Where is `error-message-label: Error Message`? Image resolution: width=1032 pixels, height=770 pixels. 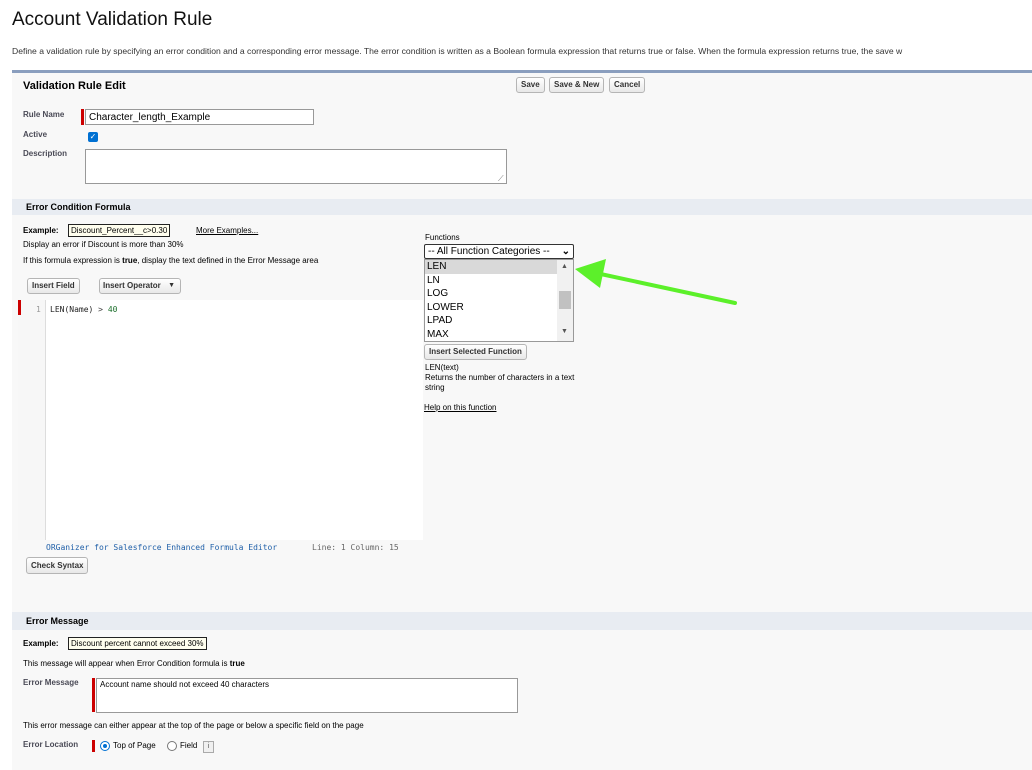 error-message-label: Error Message is located at coordinates (51, 682).